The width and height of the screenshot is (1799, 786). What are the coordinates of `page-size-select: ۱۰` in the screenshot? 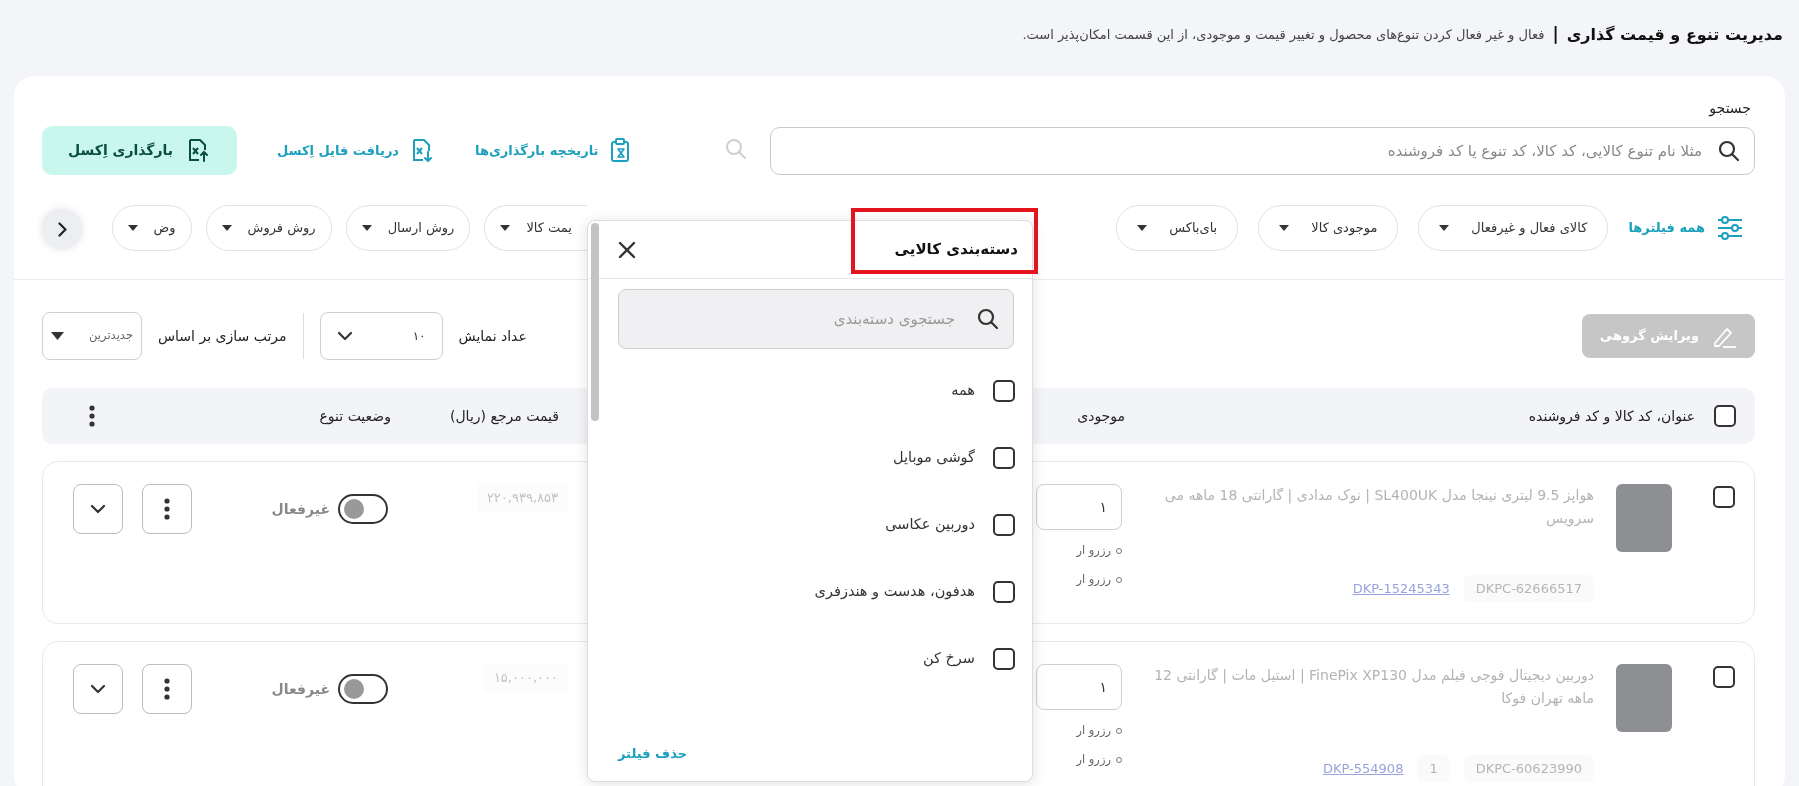 It's located at (381, 336).